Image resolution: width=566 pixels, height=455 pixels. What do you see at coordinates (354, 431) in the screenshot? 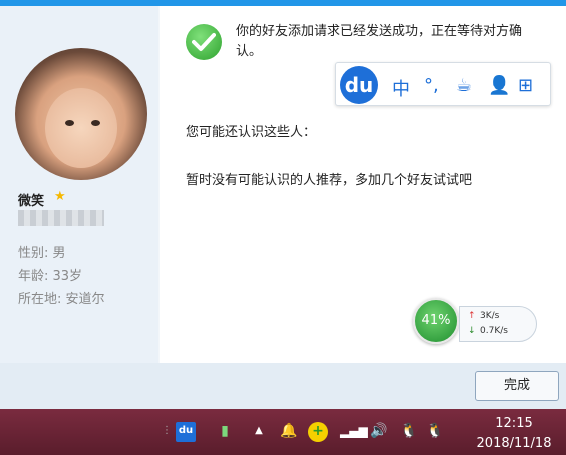
I see `network-signal-icon: ▂▄▆` at bounding box center [354, 431].